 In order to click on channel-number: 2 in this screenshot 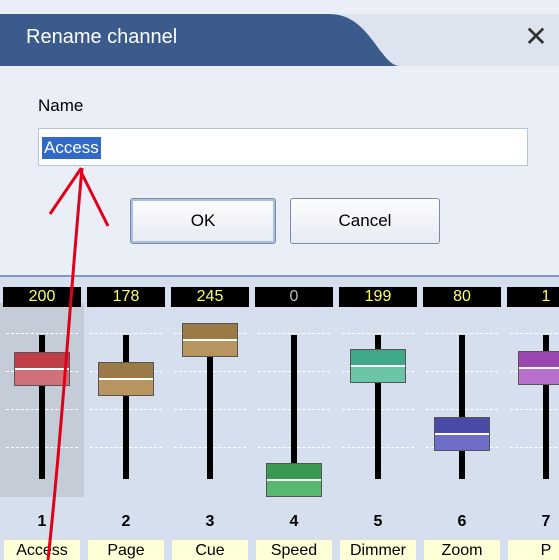, I will do `click(126, 521)`.